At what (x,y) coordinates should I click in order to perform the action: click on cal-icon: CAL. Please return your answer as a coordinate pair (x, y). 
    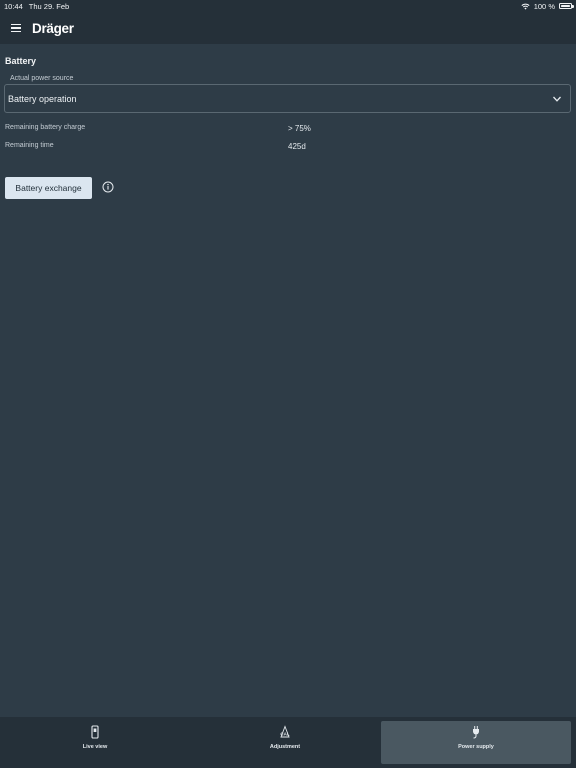
    Looking at the image, I should click on (285, 731).